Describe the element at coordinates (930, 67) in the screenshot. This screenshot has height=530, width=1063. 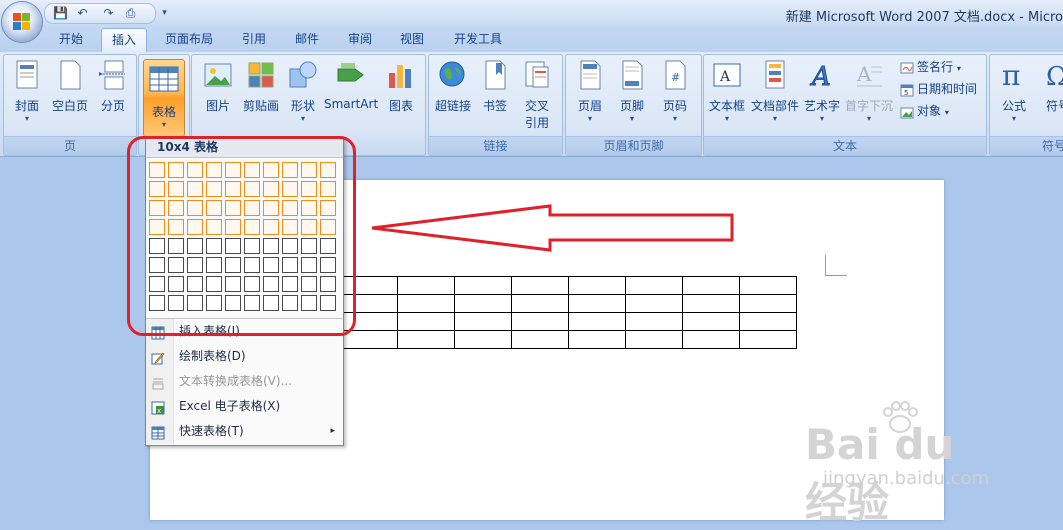
I see `signature-line-button: 签名行 ▾` at that location.